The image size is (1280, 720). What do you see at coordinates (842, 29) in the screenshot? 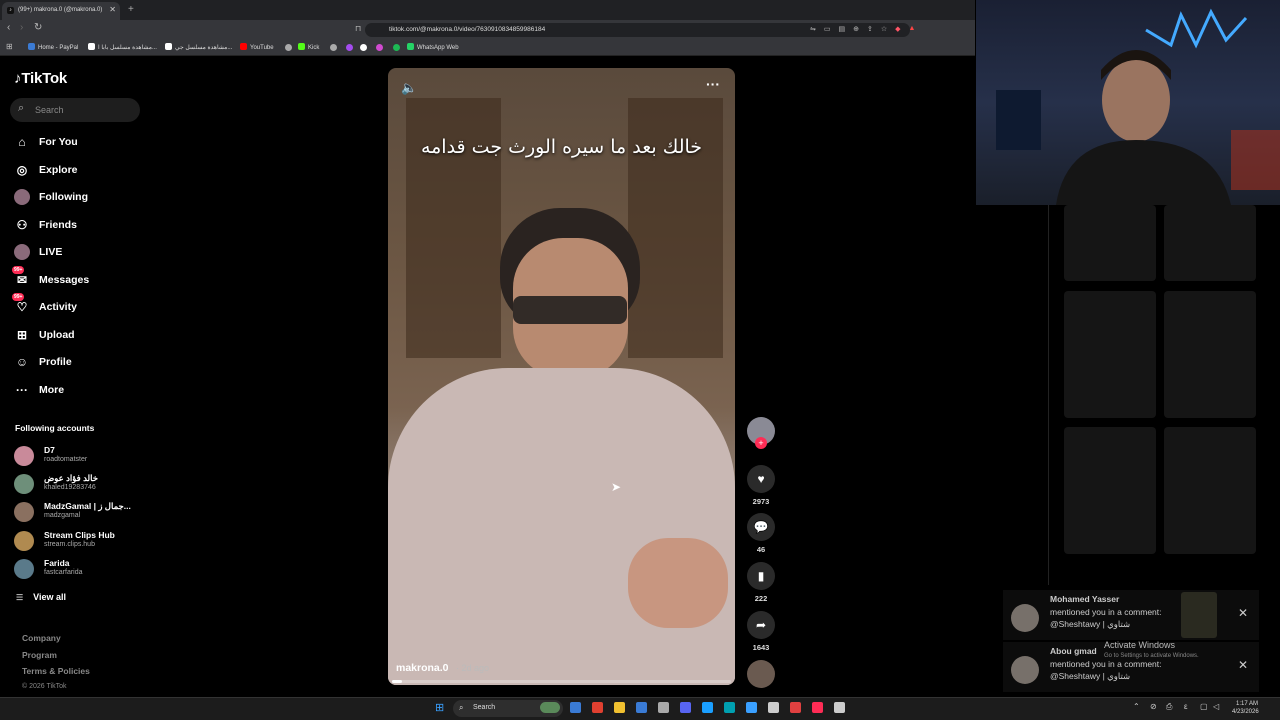
I see `tab-search-icon: ▤` at bounding box center [842, 29].